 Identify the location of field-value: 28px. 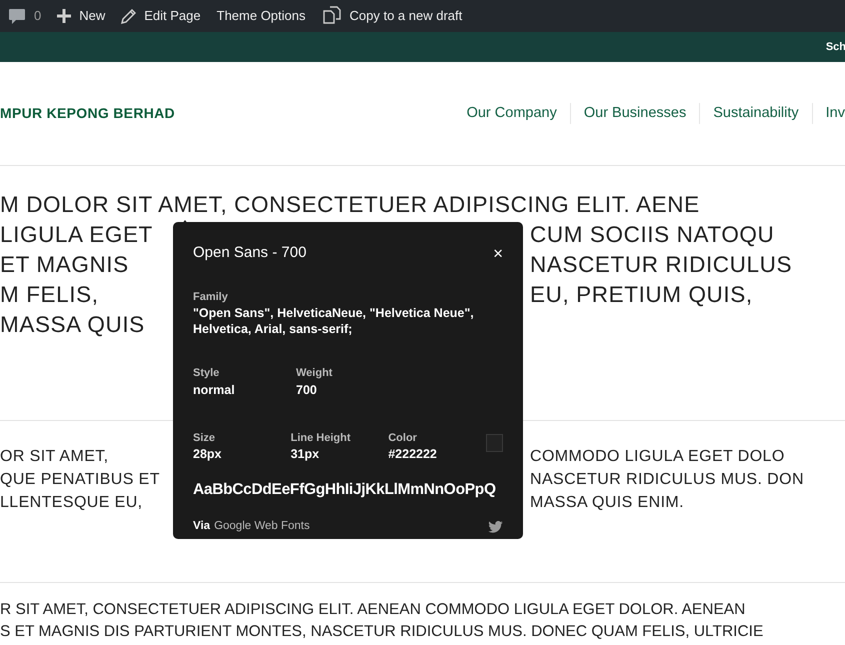
(207, 454).